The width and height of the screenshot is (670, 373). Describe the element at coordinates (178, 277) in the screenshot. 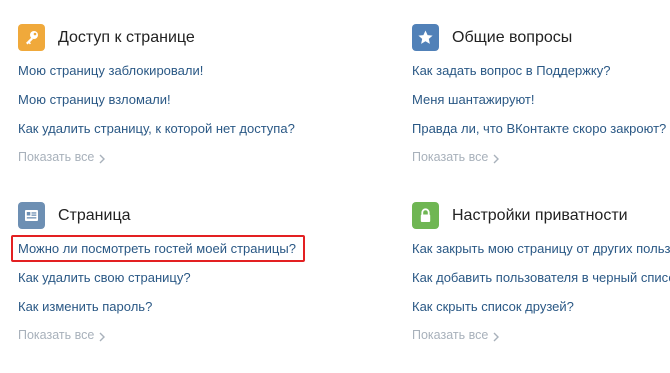

I see `faq-link: Как удалить свою страницу?` at that location.